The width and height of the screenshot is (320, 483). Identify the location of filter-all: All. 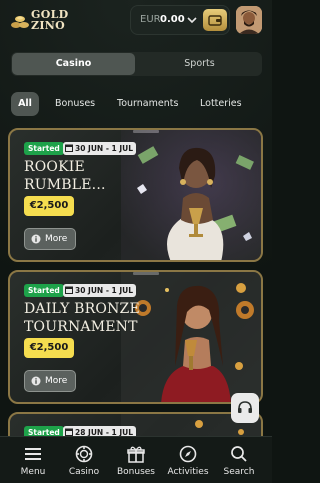
(25, 104).